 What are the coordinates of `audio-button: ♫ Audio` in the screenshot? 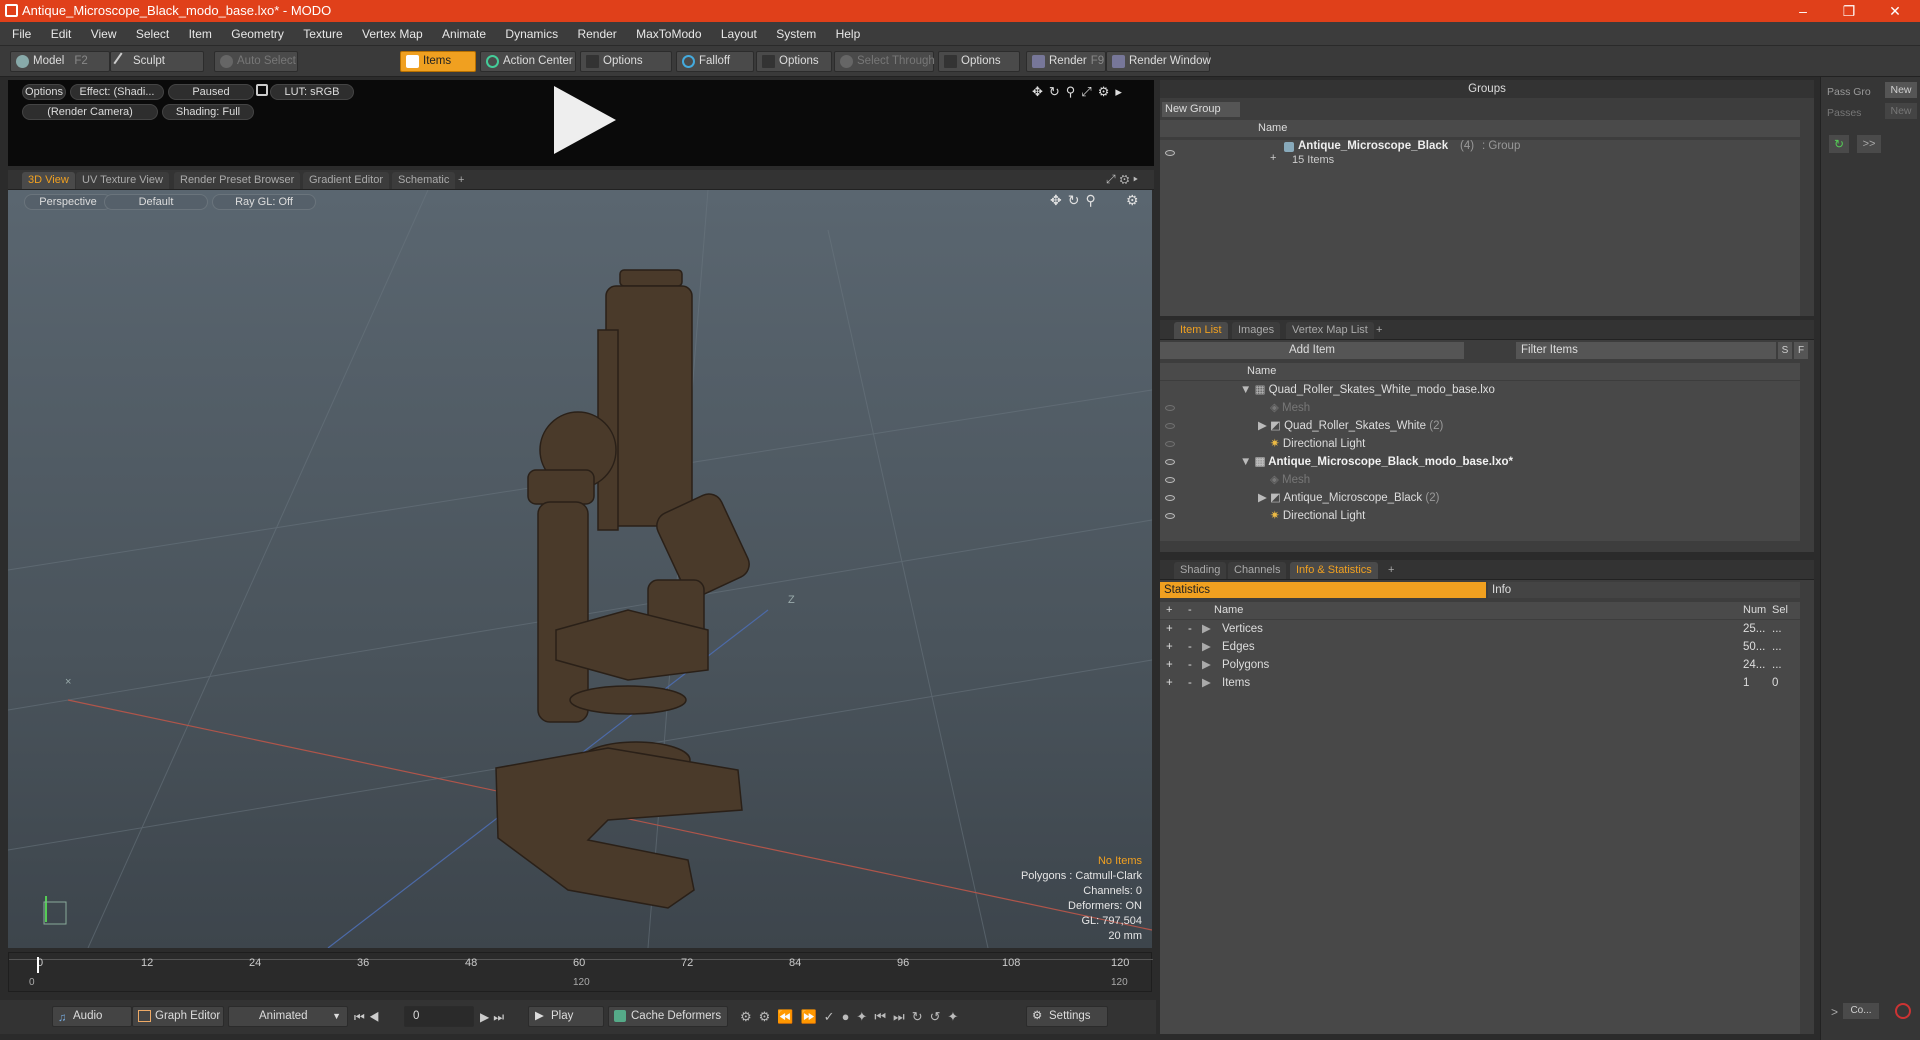 It's located at (92, 1016).